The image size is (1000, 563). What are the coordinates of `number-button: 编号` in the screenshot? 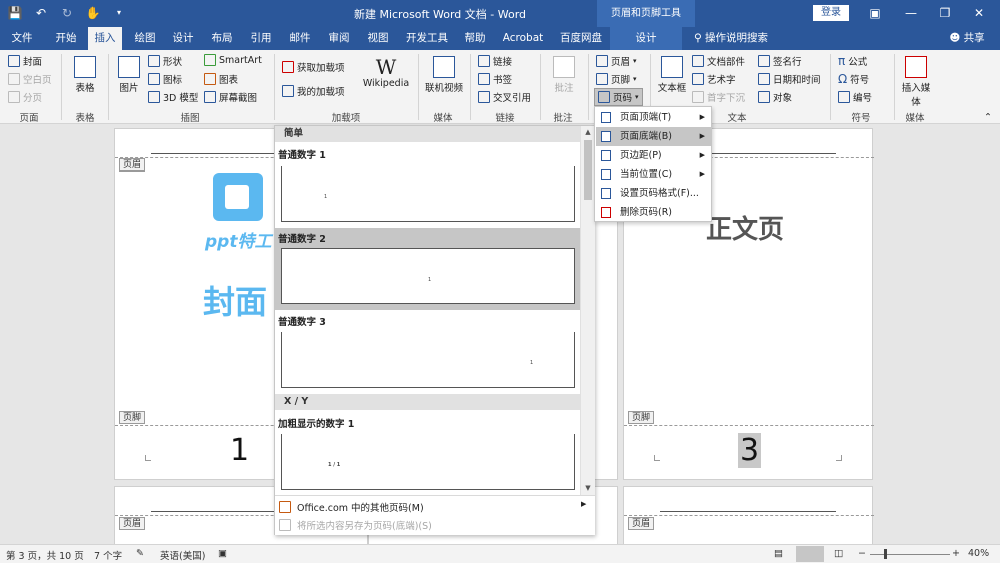 It's located at (855, 97).